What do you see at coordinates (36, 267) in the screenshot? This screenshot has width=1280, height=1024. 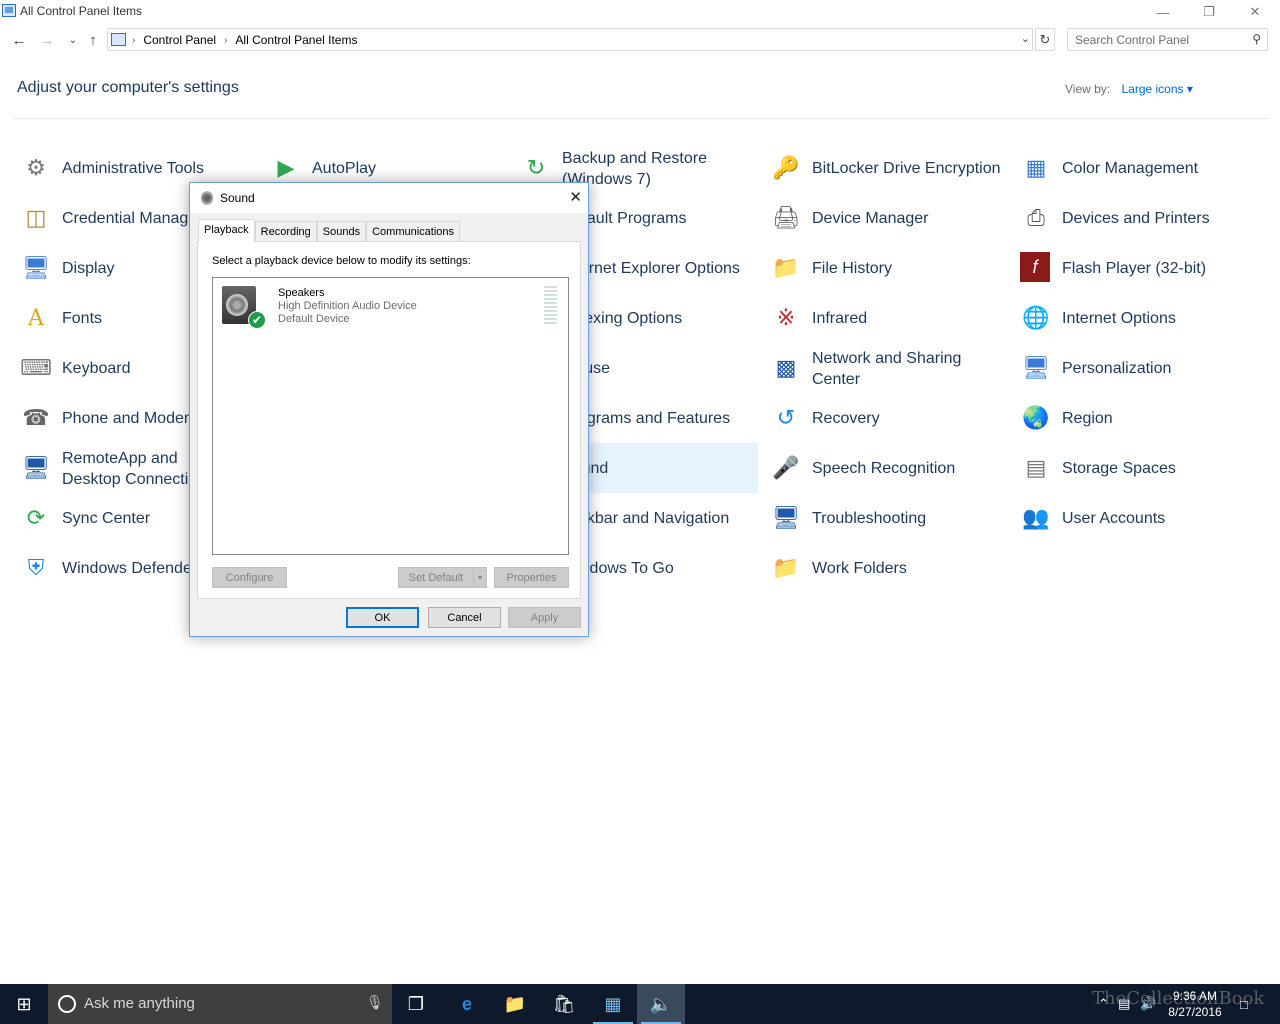 I see `display-icon: 🖥` at bounding box center [36, 267].